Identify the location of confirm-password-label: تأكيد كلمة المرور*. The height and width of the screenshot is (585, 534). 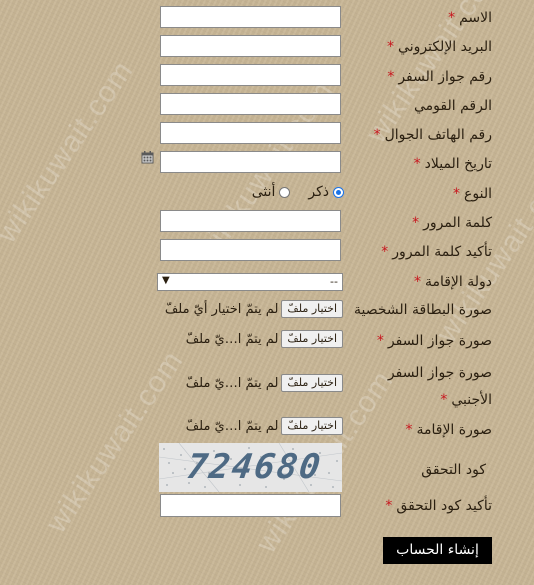
(436, 252).